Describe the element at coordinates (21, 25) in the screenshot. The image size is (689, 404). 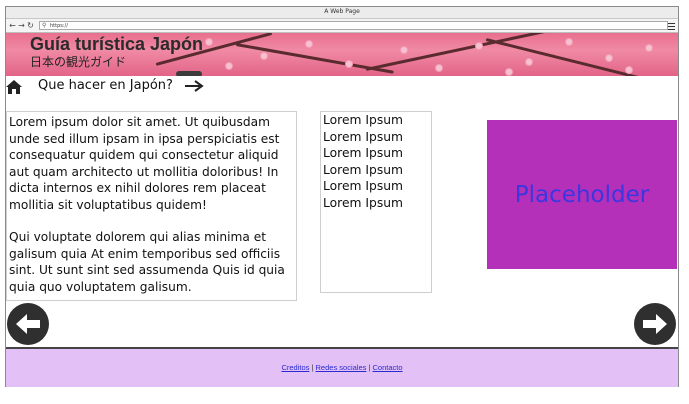
I see `forward-icon: →` at that location.